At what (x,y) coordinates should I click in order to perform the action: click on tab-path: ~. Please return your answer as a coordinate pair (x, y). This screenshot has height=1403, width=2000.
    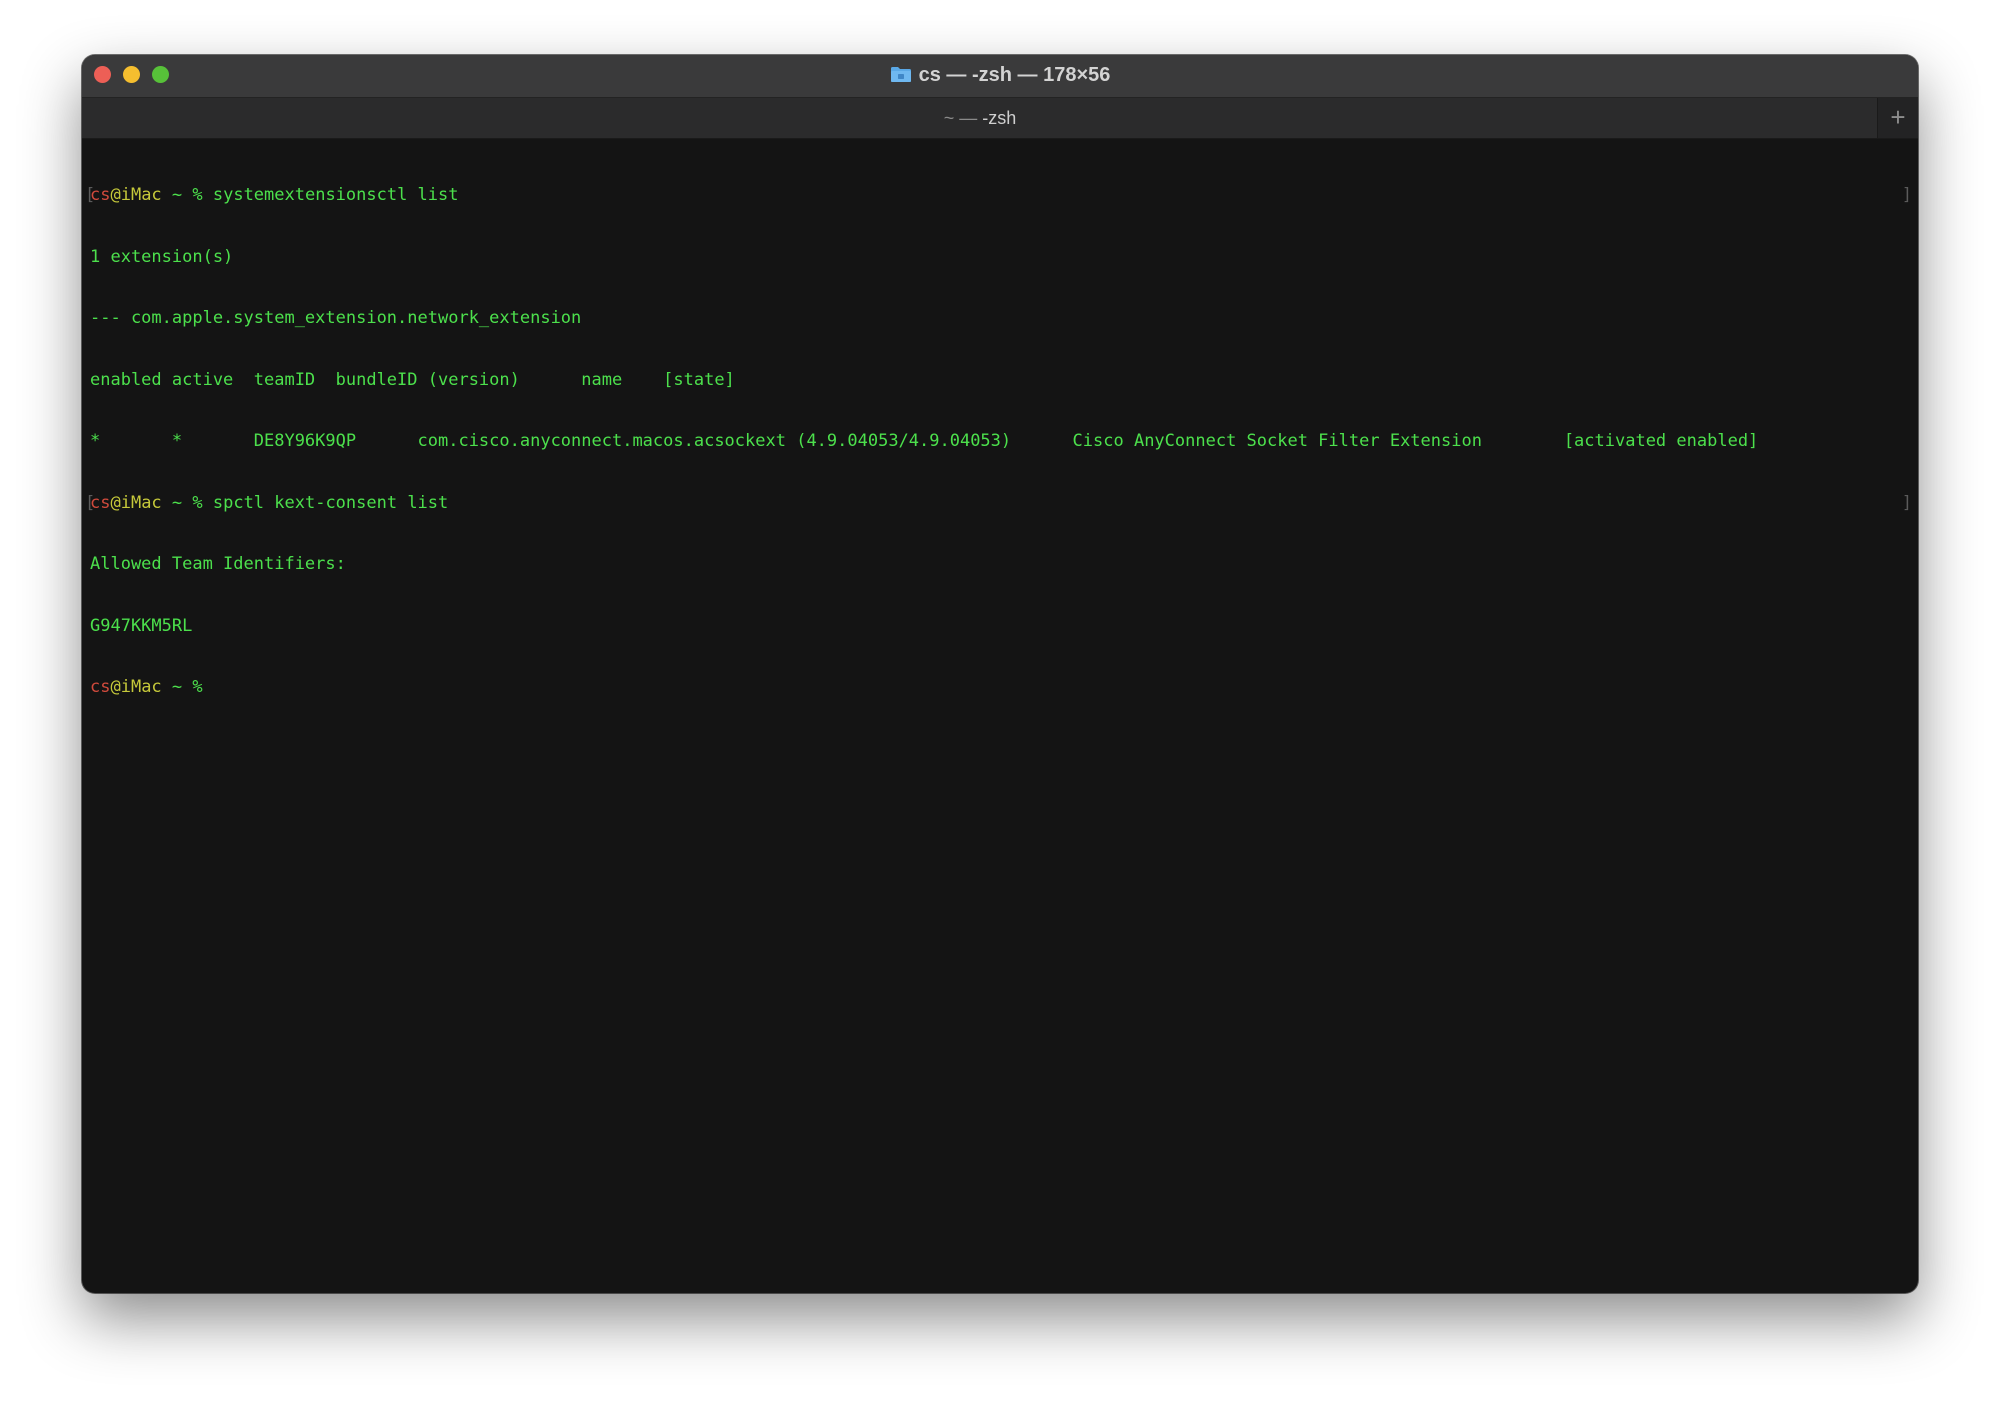
    Looking at the image, I should click on (949, 118).